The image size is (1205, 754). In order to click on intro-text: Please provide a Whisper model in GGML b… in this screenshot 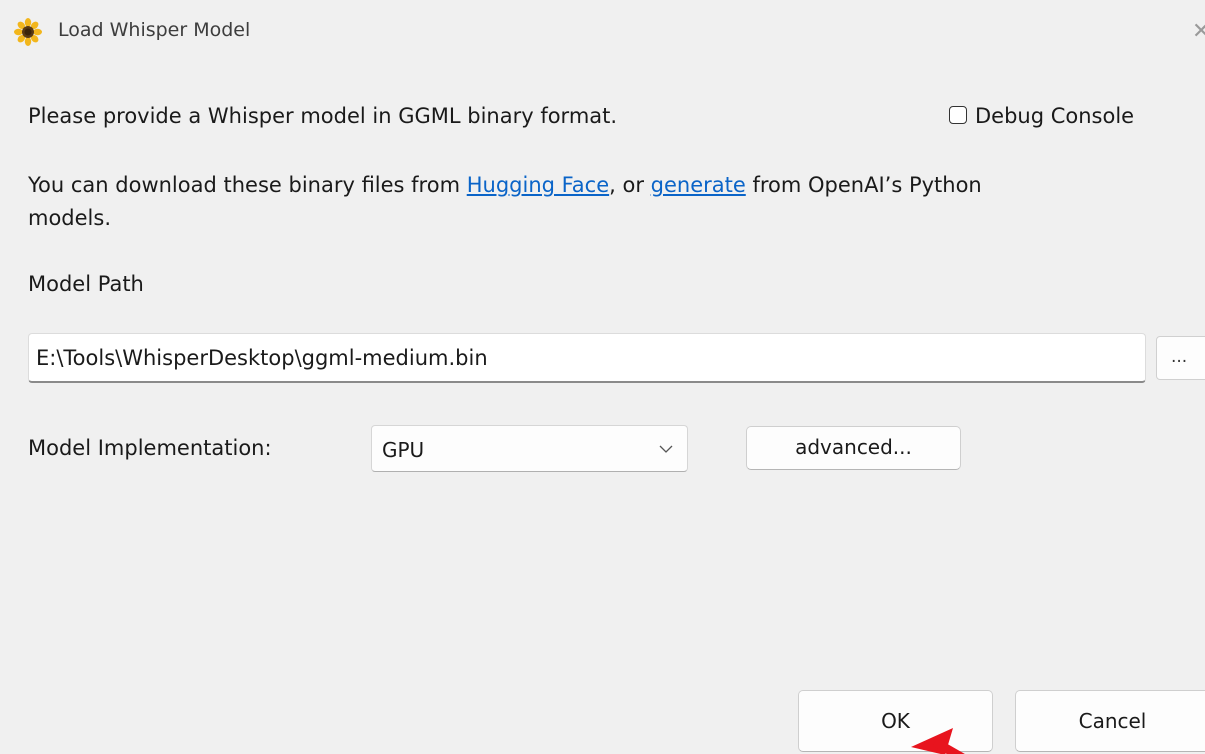, I will do `click(323, 116)`.